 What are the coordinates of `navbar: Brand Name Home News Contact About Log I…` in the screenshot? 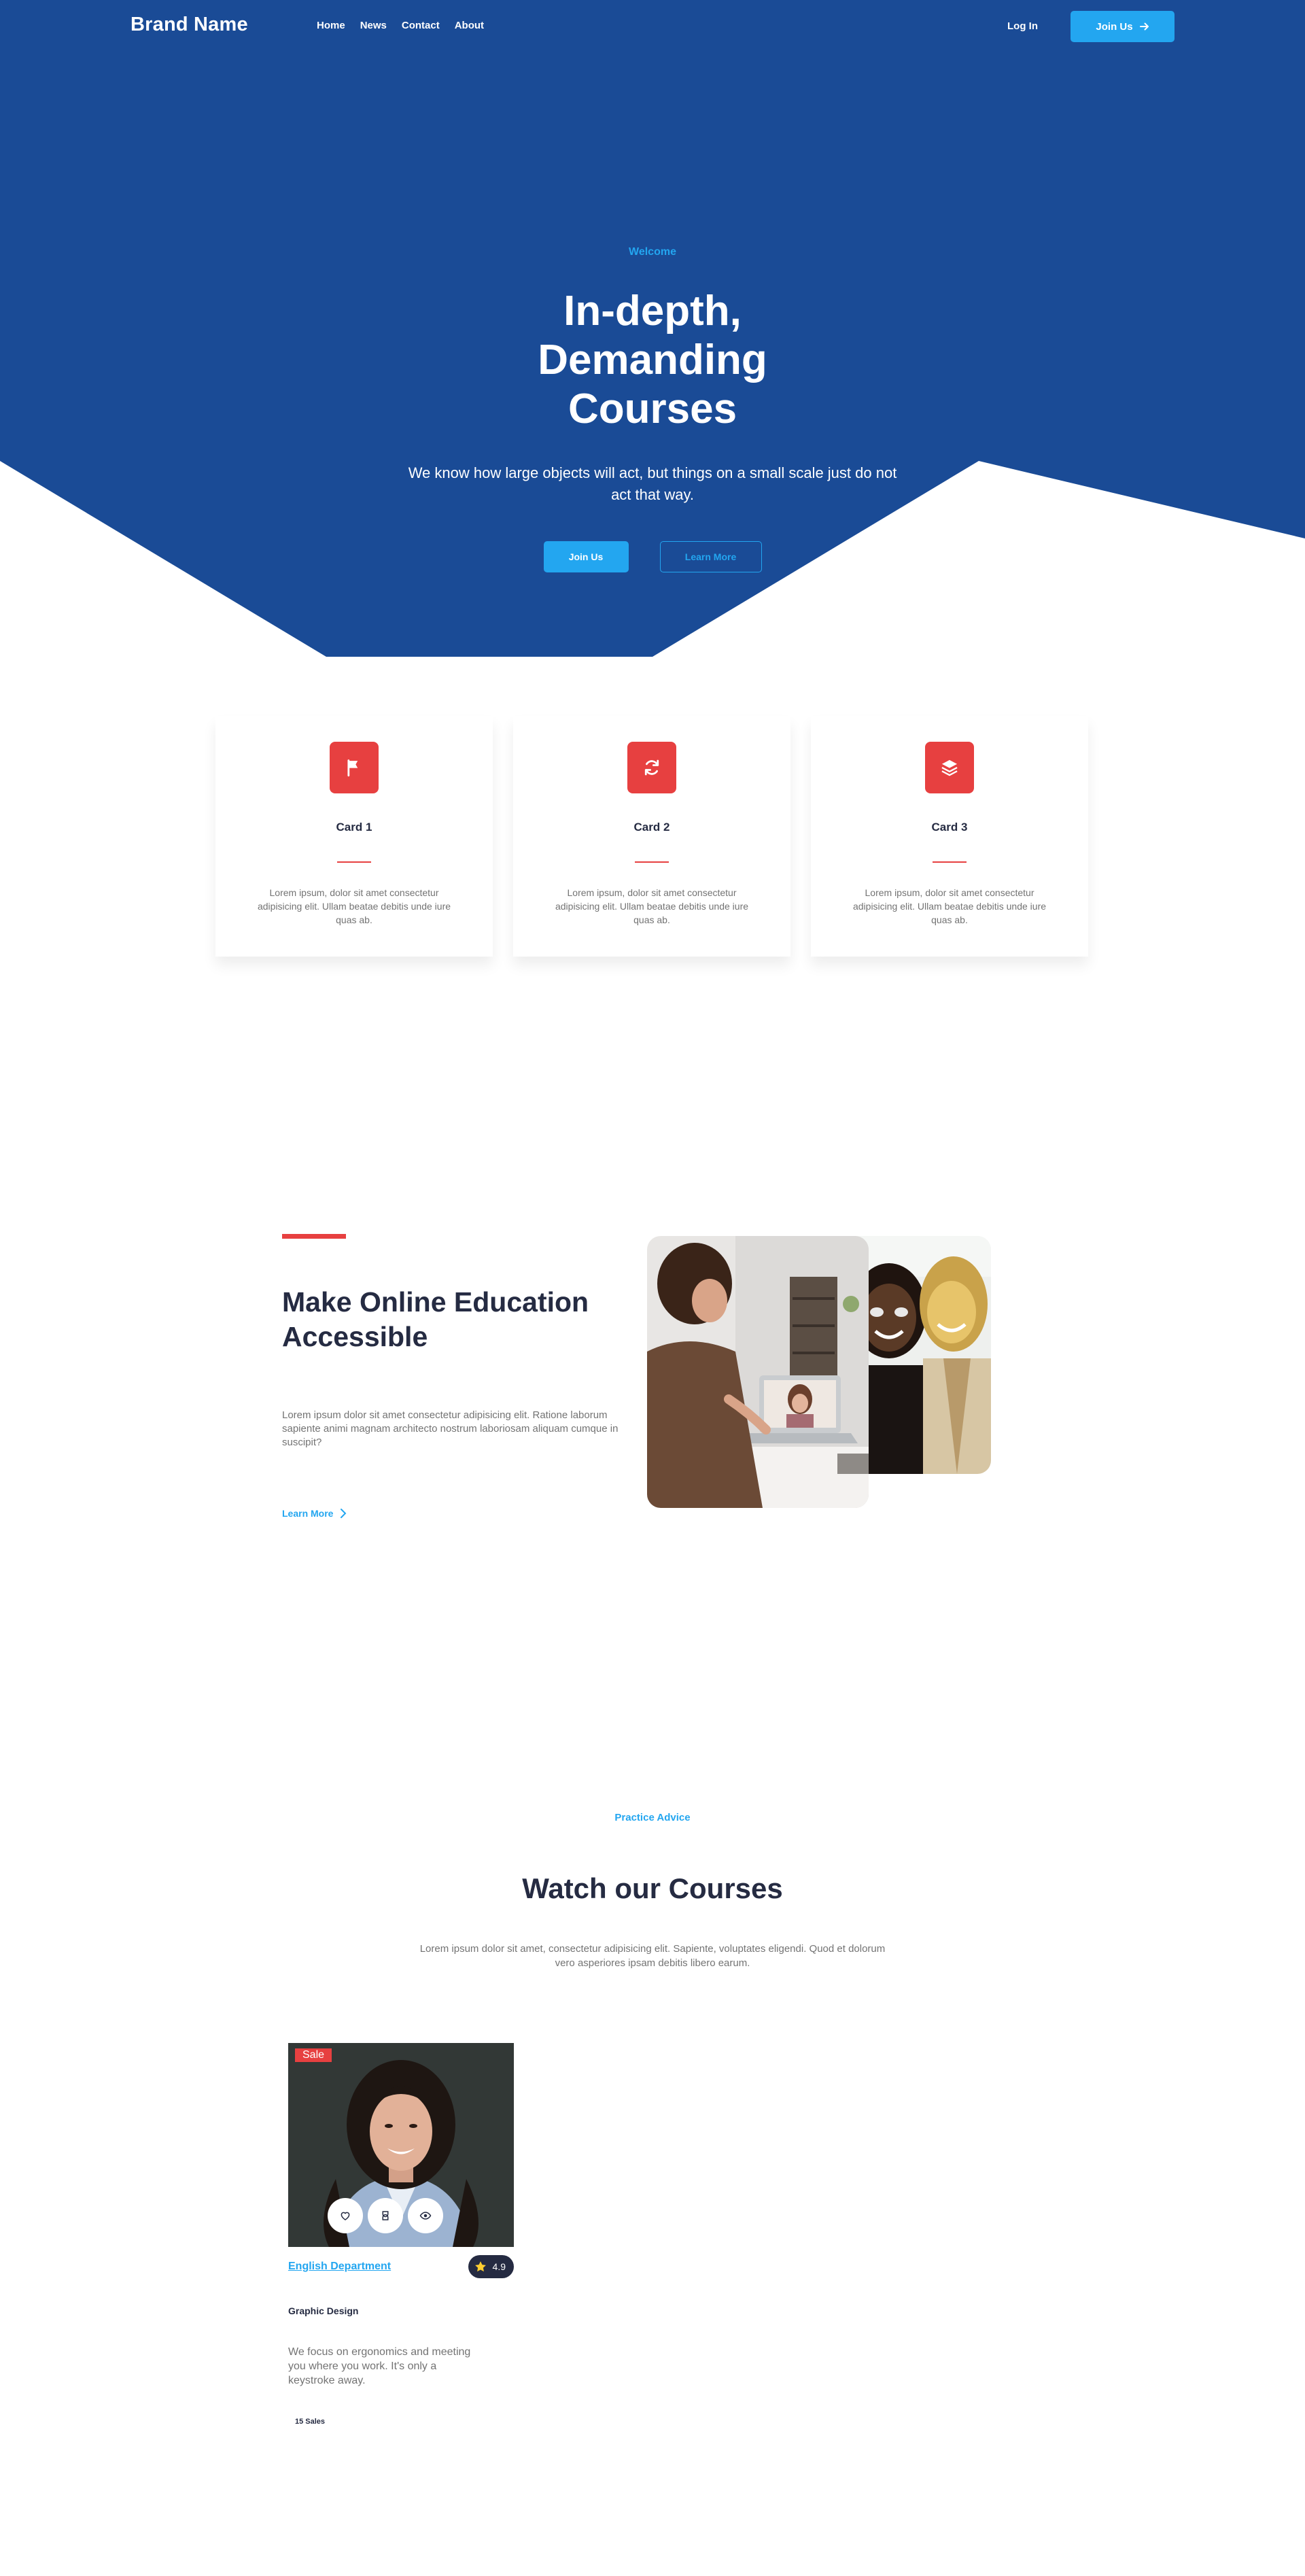 It's located at (652, 27).